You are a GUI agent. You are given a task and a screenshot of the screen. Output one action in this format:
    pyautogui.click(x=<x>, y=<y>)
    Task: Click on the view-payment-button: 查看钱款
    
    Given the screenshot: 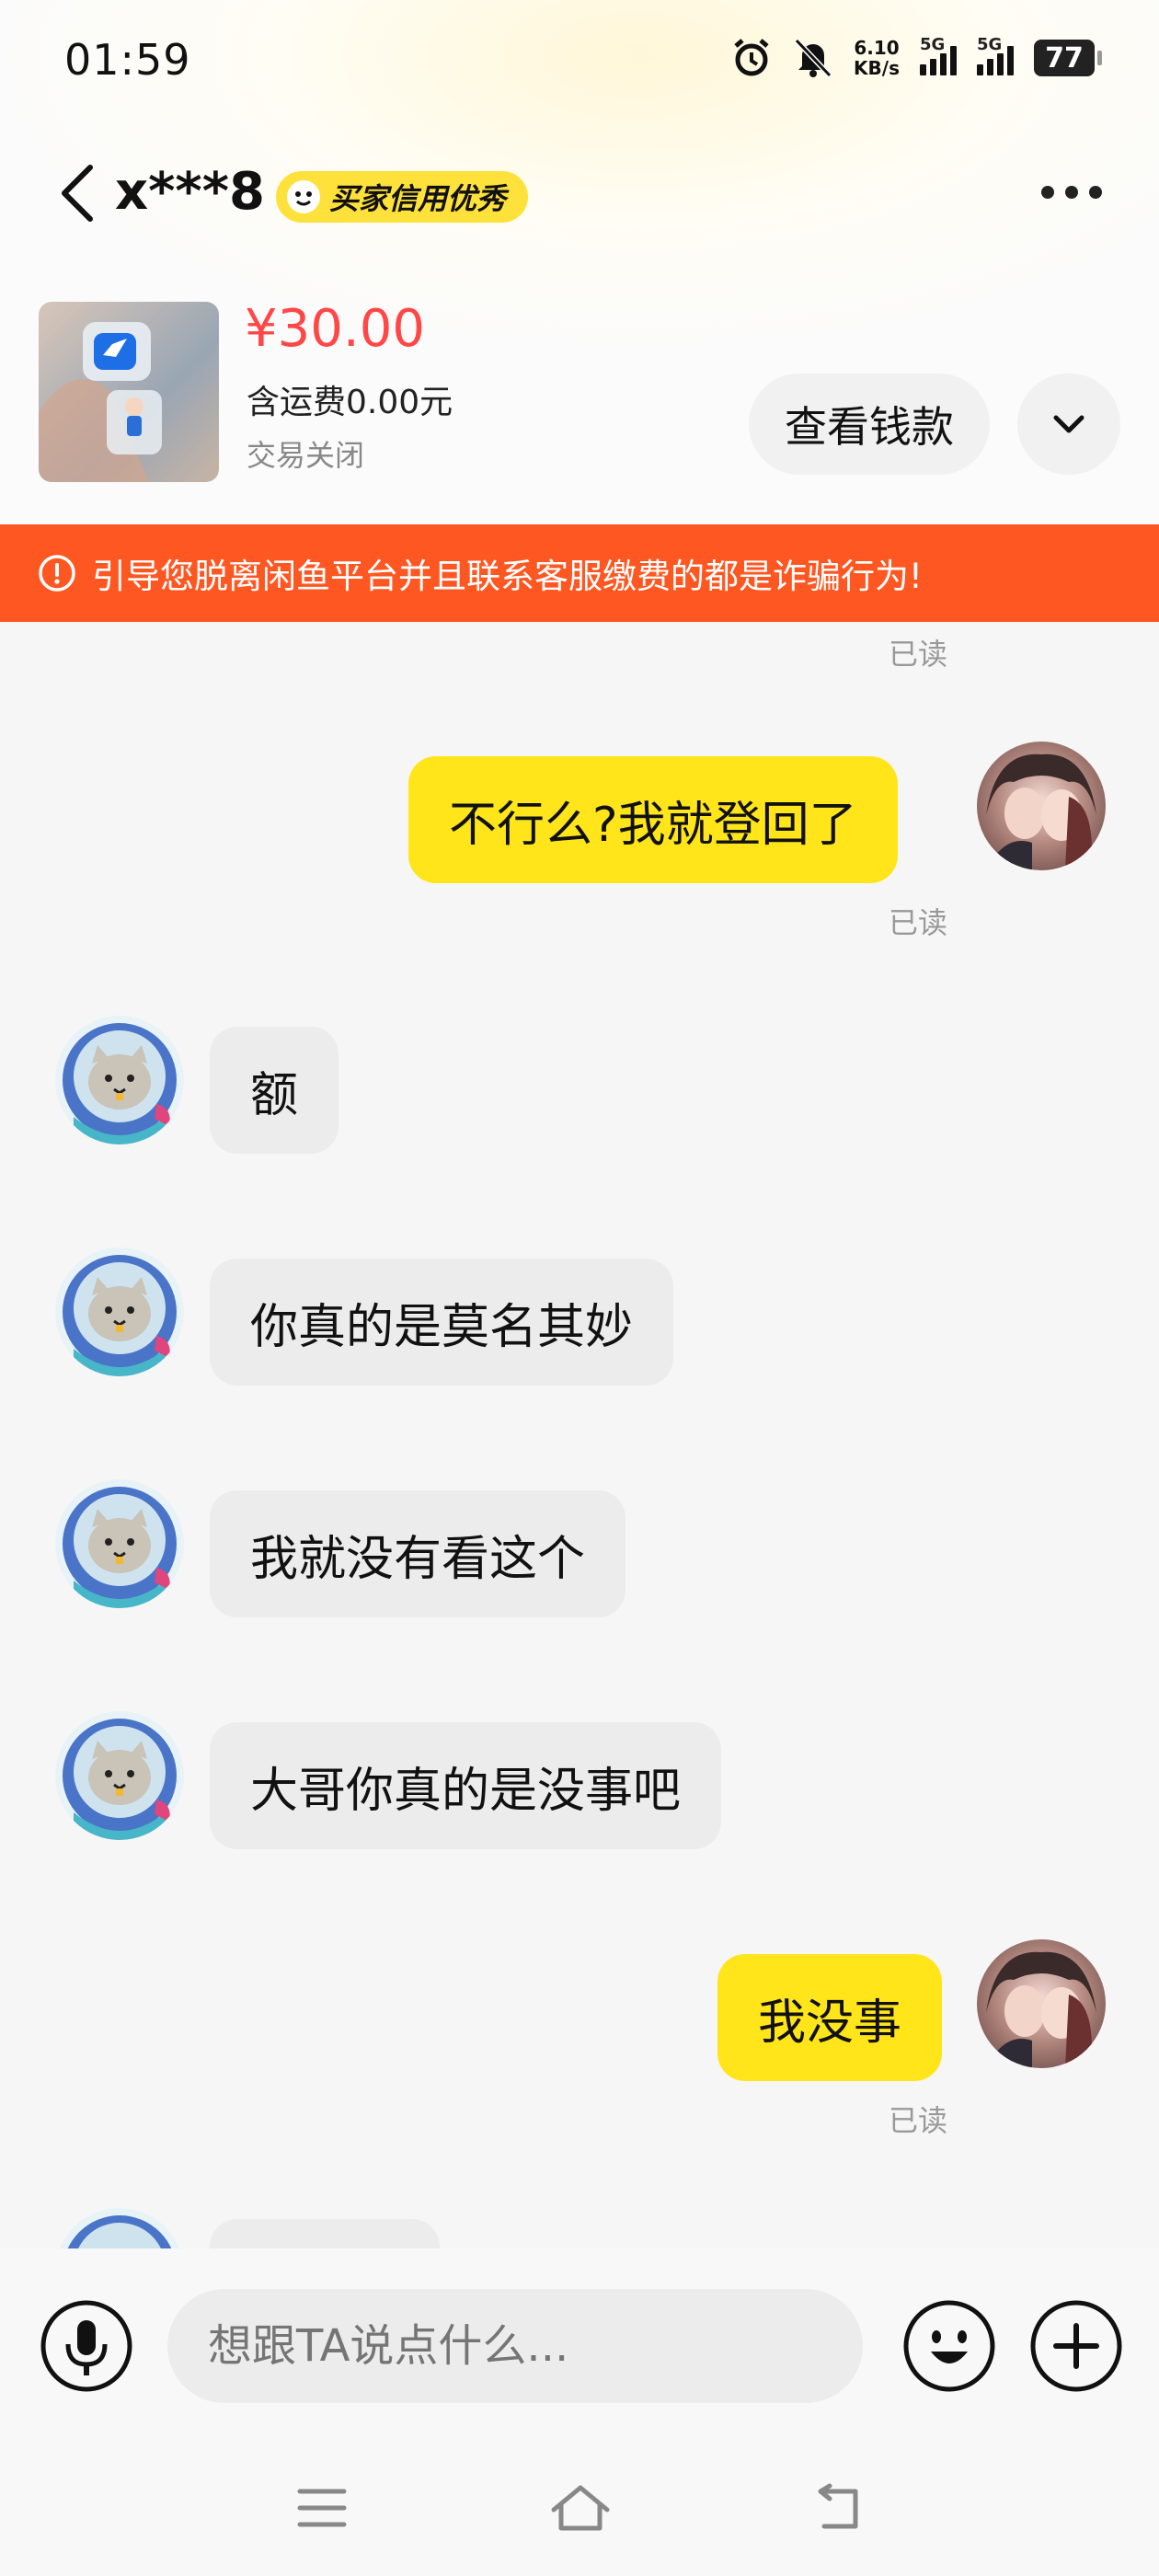 What is the action you would take?
    pyautogui.click(x=869, y=424)
    